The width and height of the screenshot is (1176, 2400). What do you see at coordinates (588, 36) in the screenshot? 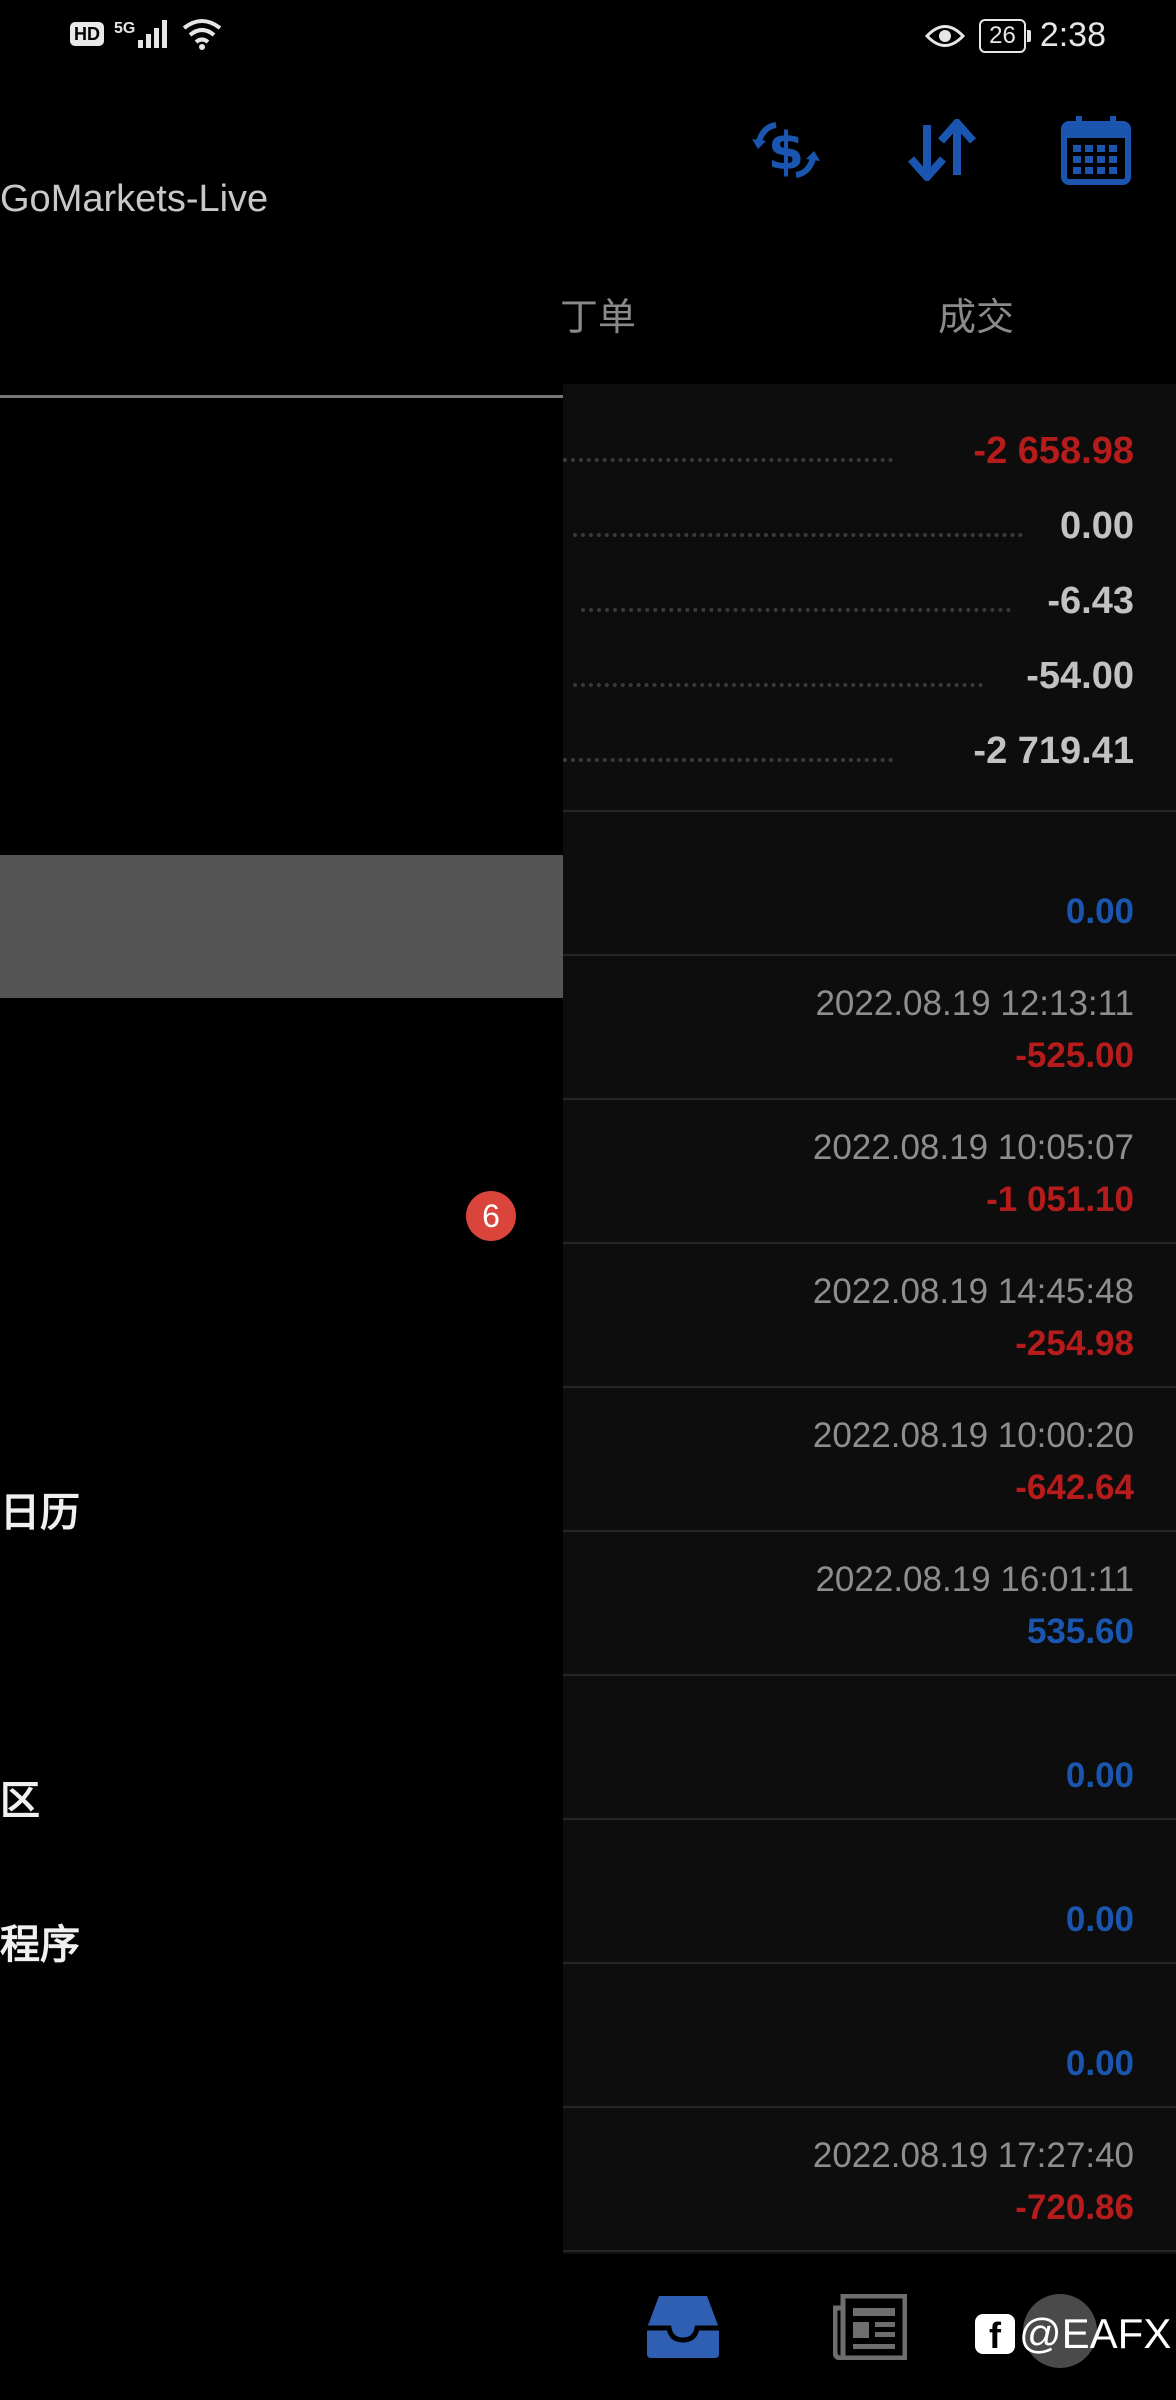
I see `status-bar: HD 5G 26 2:38` at bounding box center [588, 36].